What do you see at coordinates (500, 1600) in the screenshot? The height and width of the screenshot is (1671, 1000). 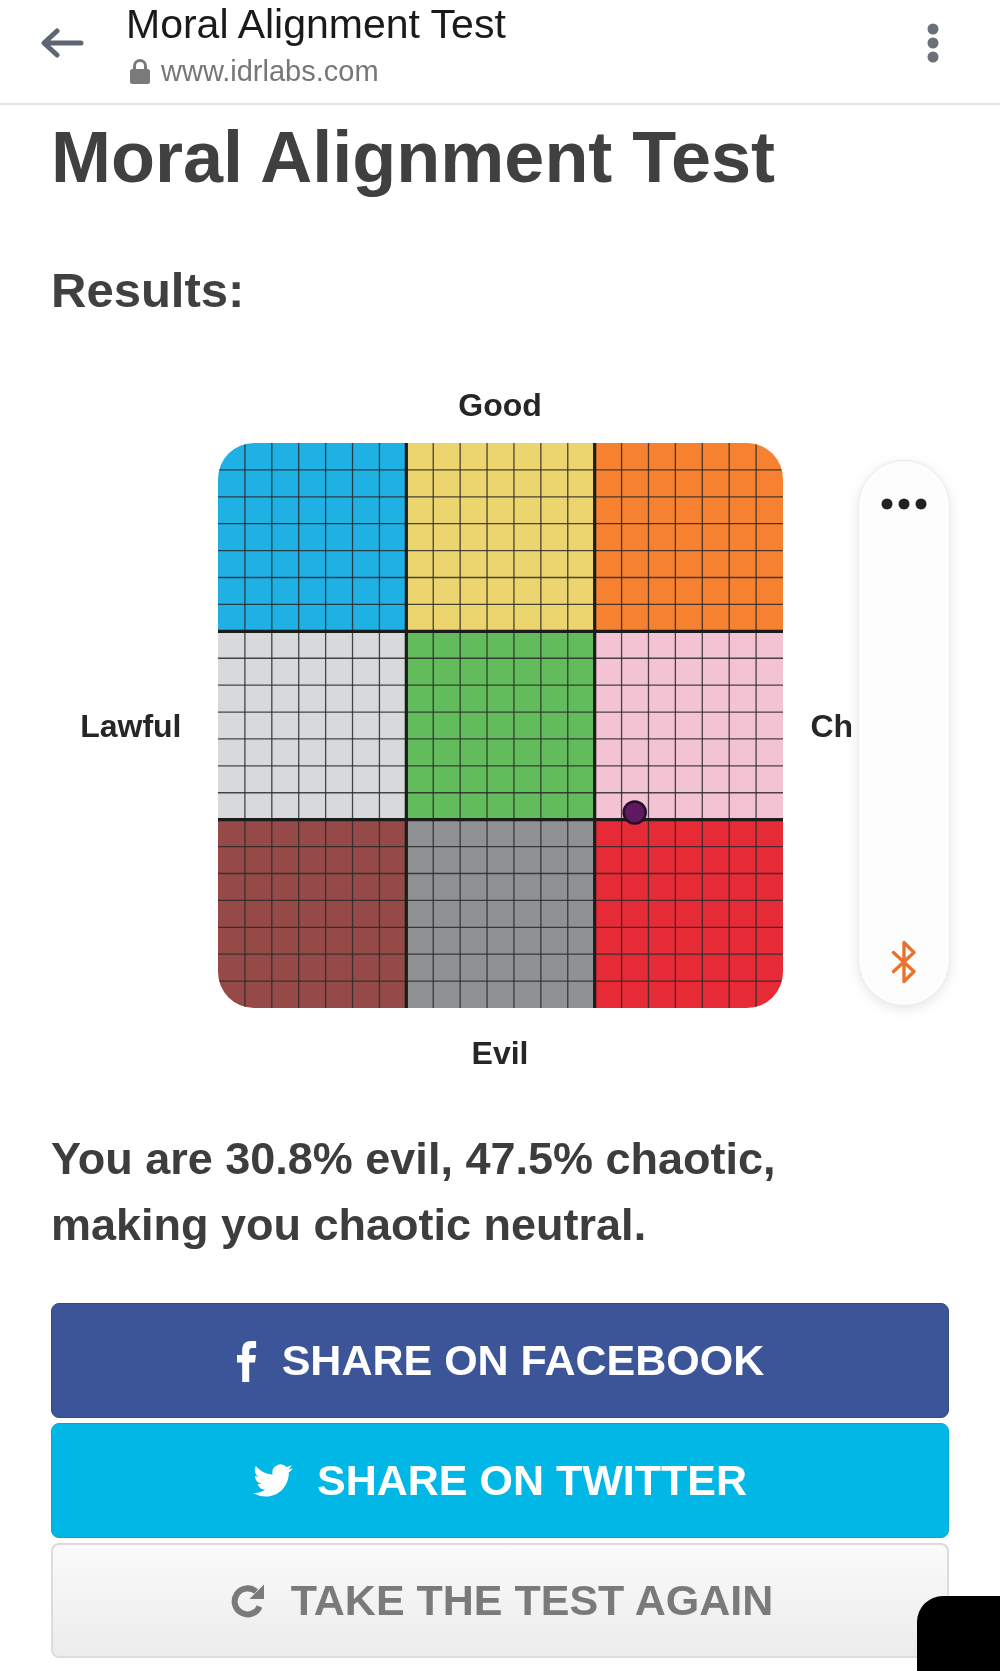 I see `retake-test-button: TAKE THE TEST AGAIN` at bounding box center [500, 1600].